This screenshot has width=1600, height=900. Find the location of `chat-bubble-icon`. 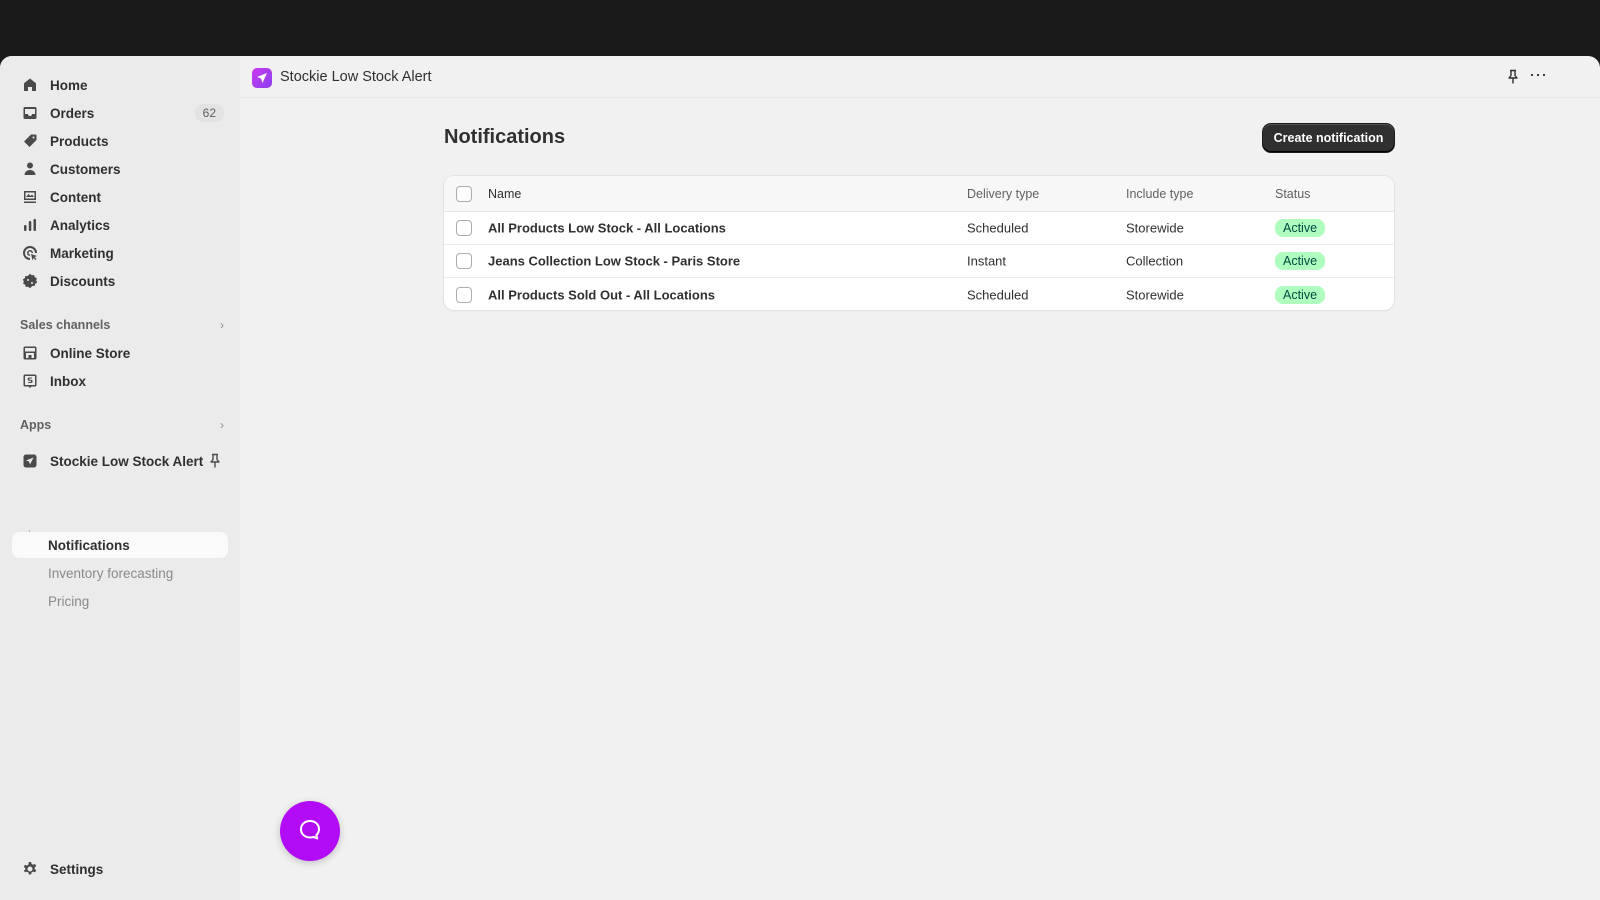

chat-bubble-icon is located at coordinates (310, 831).